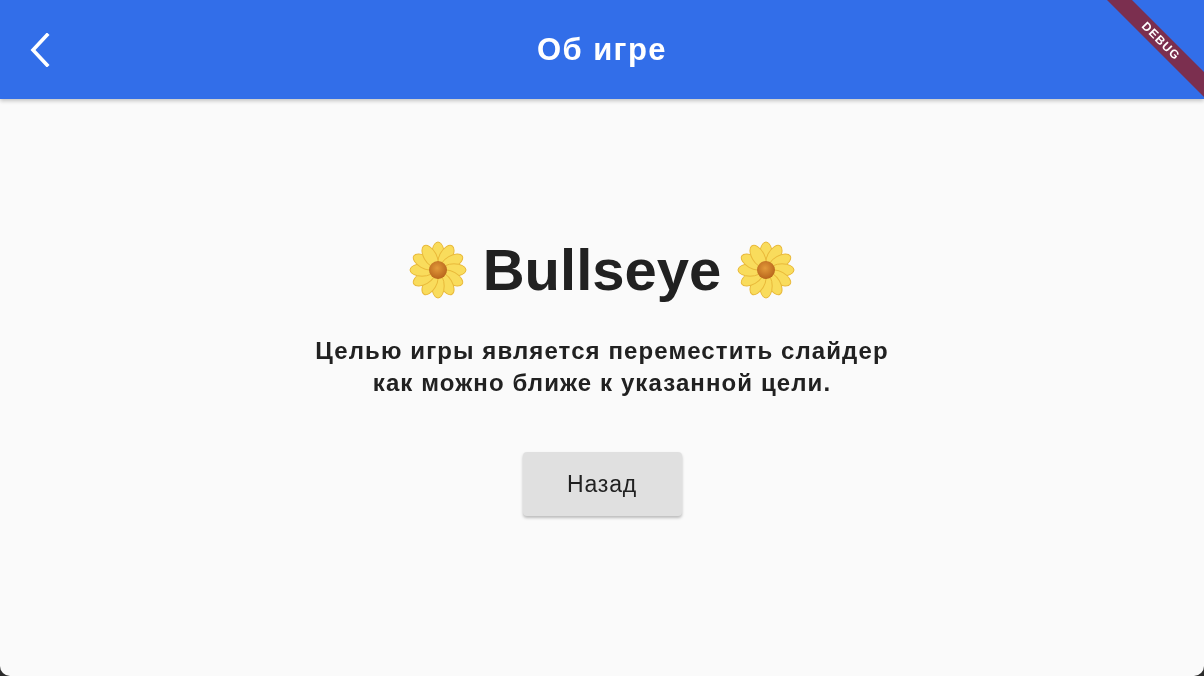  Describe the element at coordinates (602, 367) in the screenshot. I see `description-text: Целью игры является переместить слайдер как можно ближе к указанной цели.` at that location.